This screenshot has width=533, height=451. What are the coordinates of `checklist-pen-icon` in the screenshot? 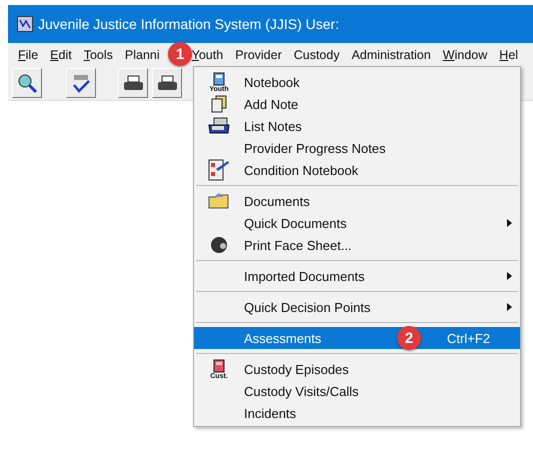 It's located at (219, 170).